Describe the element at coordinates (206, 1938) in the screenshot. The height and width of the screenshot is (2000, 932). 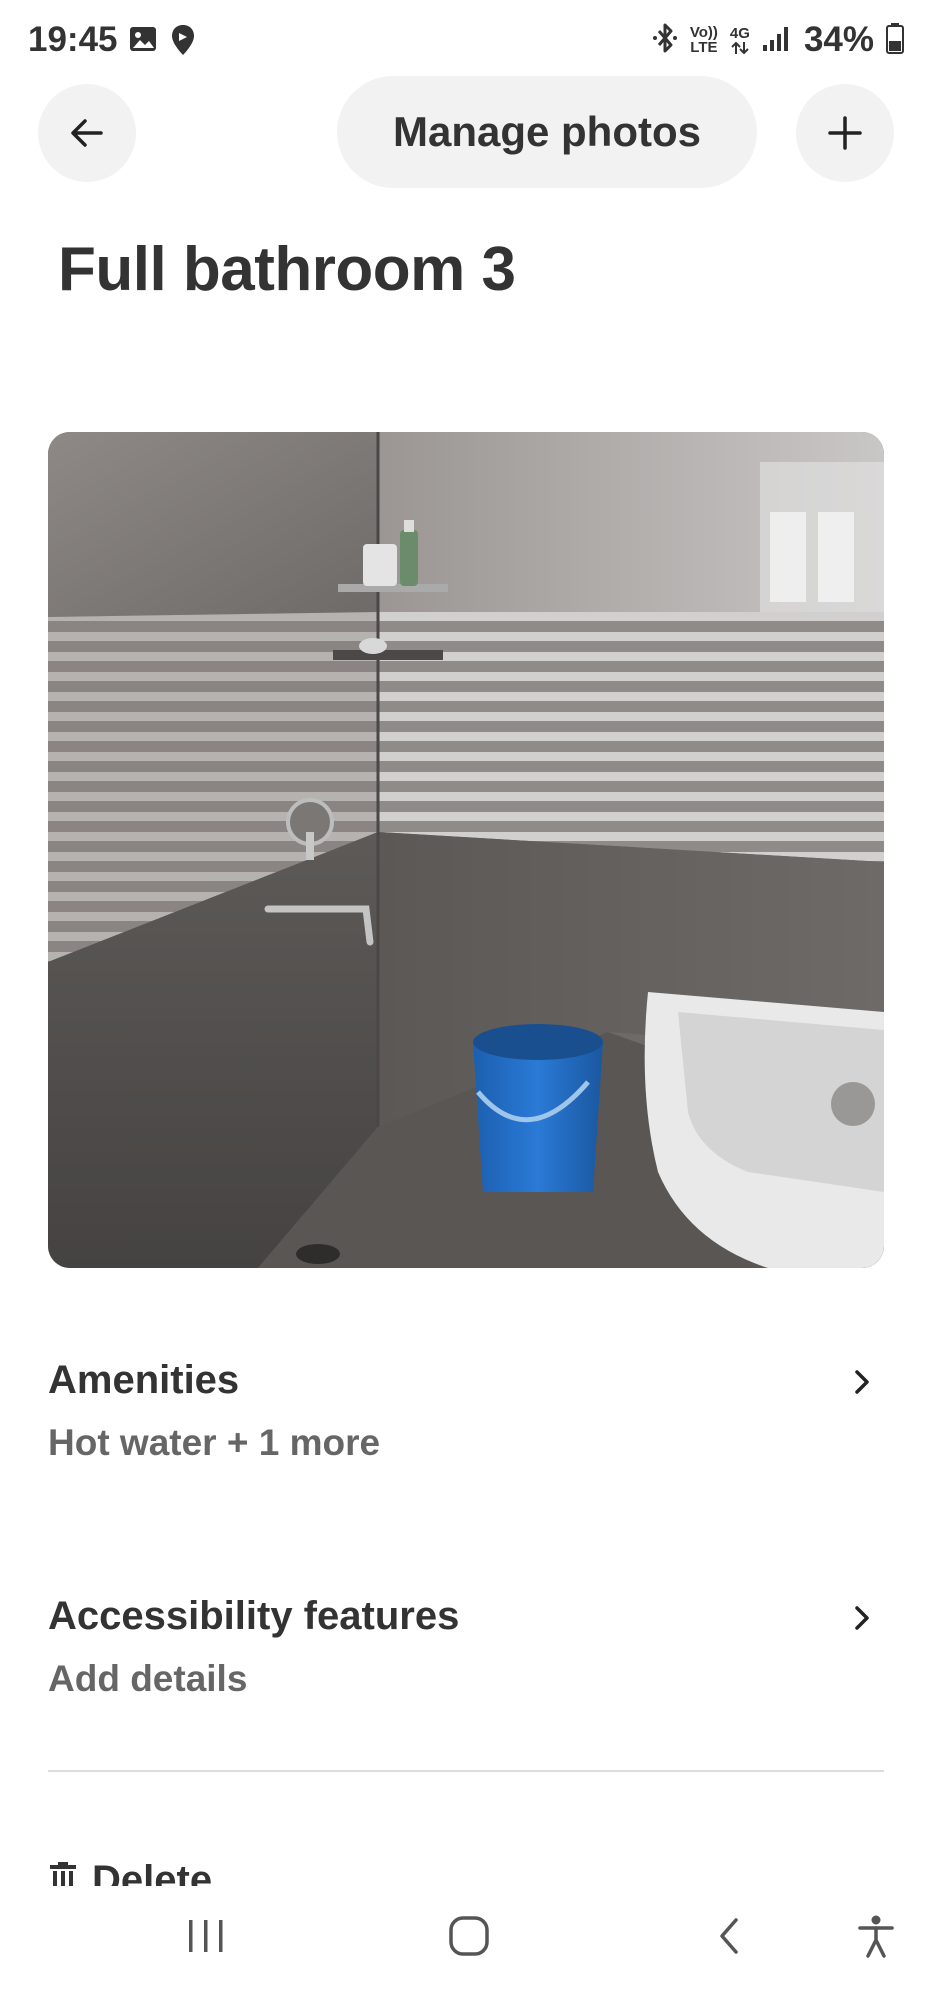
I see `recent-apps-button` at that location.